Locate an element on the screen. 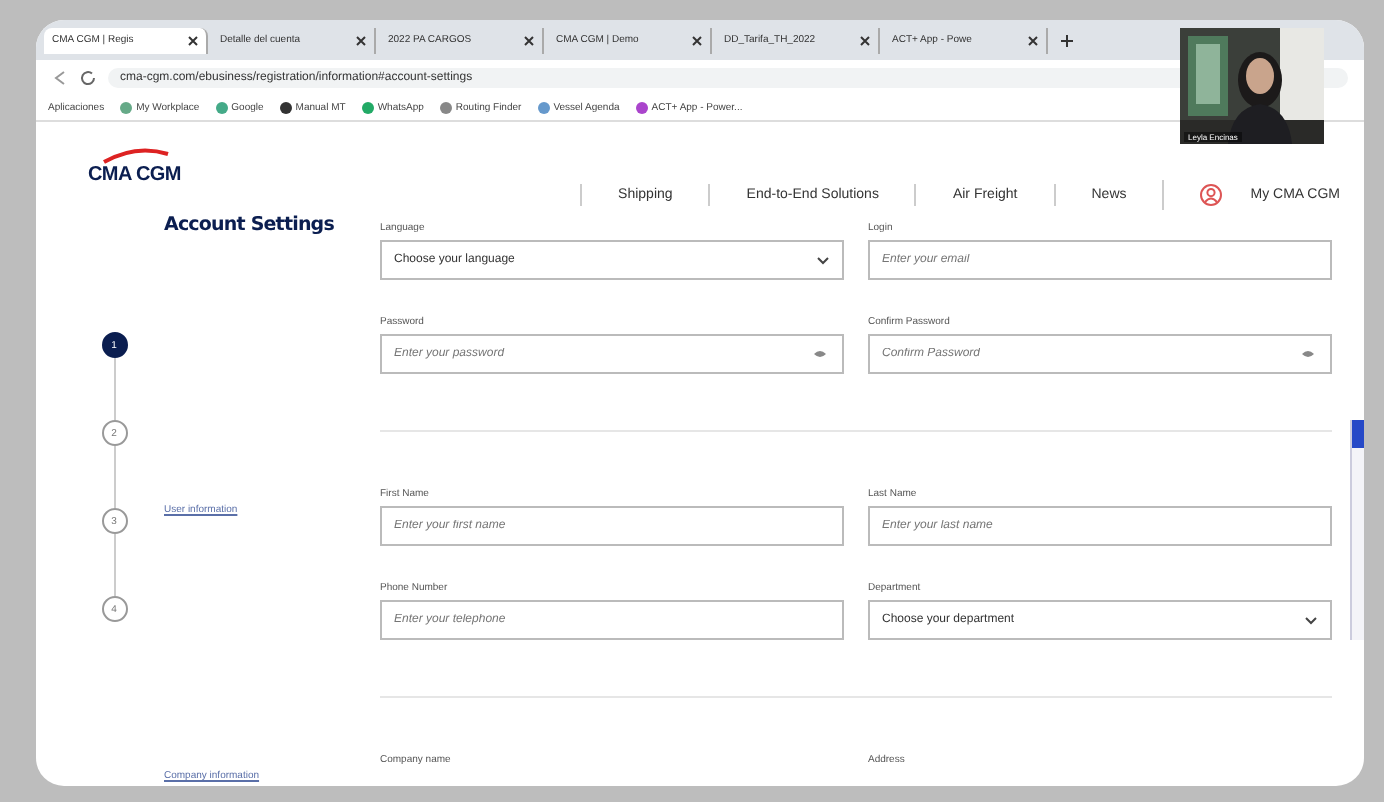 This screenshot has width=1384, height=802. logo-swoosh-icon is located at coordinates (136, 155).